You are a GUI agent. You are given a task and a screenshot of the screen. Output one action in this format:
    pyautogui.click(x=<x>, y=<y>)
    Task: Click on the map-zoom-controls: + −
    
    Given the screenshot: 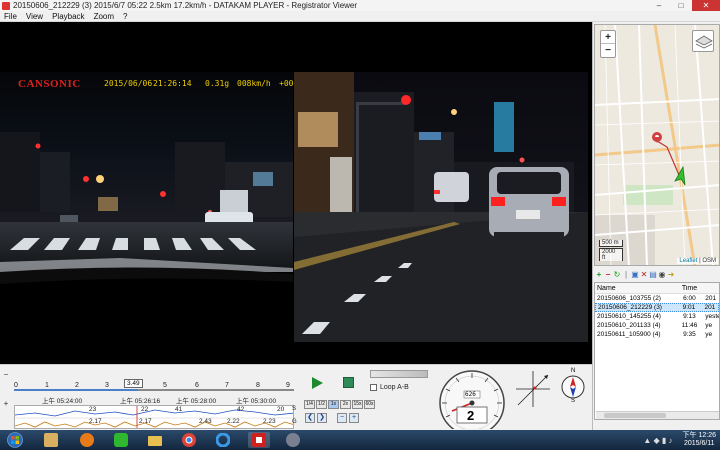 What is the action you would take?
    pyautogui.click(x=608, y=44)
    